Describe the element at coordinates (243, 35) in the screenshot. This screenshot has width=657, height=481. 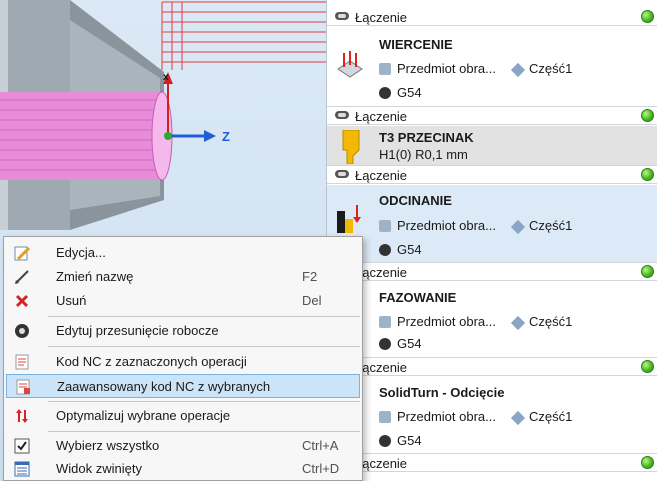
I see `stock-lines` at that location.